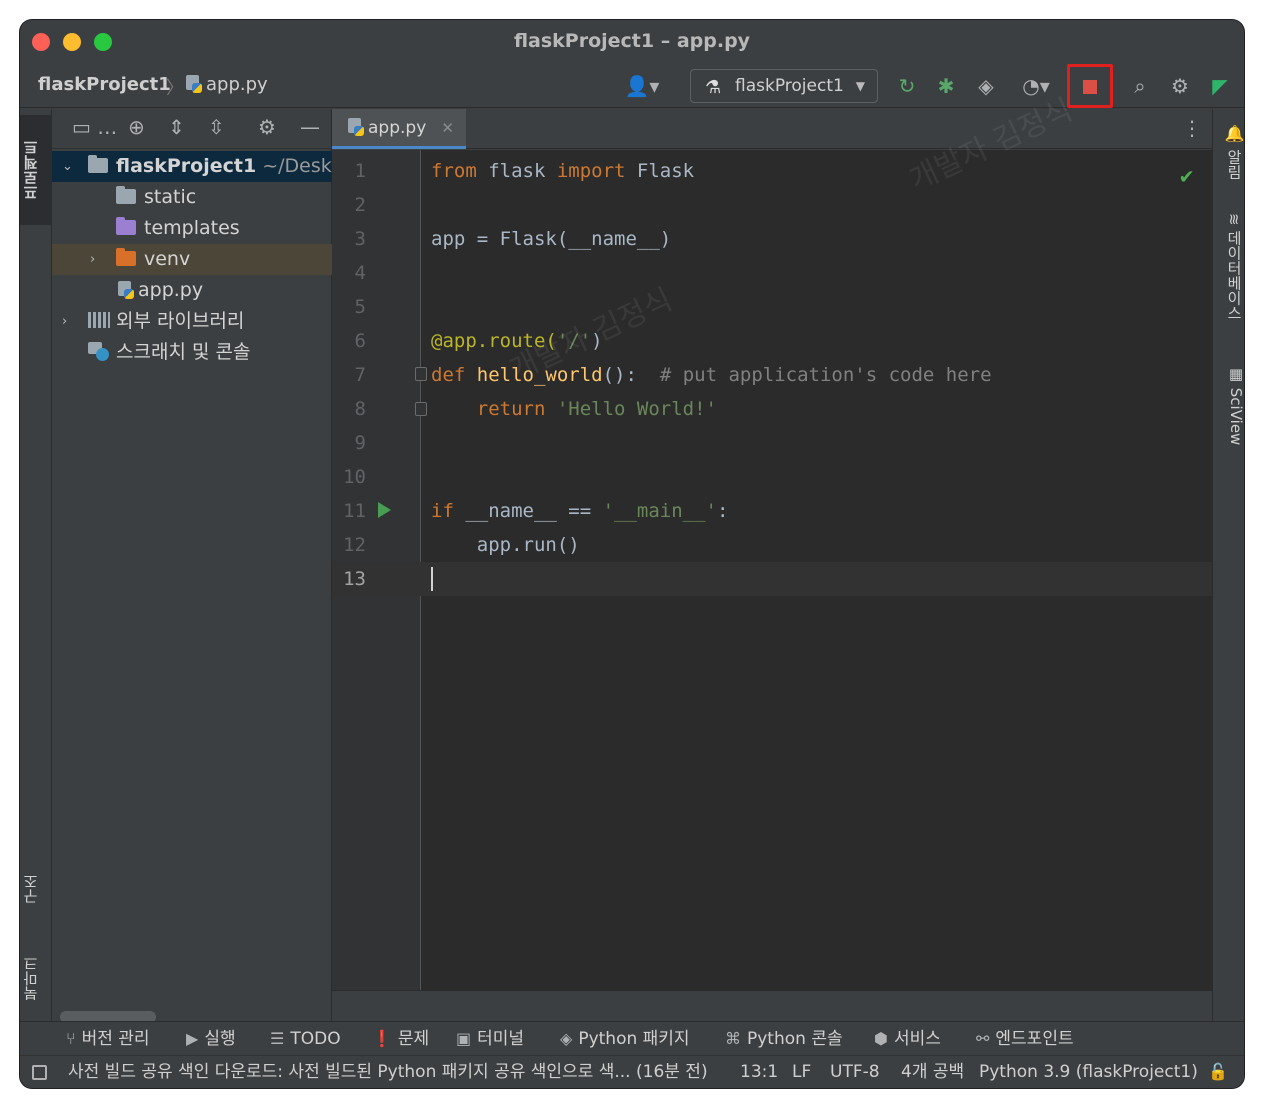 This screenshot has width=1264, height=1108. I want to click on run-gutter-icon, so click(384, 510).